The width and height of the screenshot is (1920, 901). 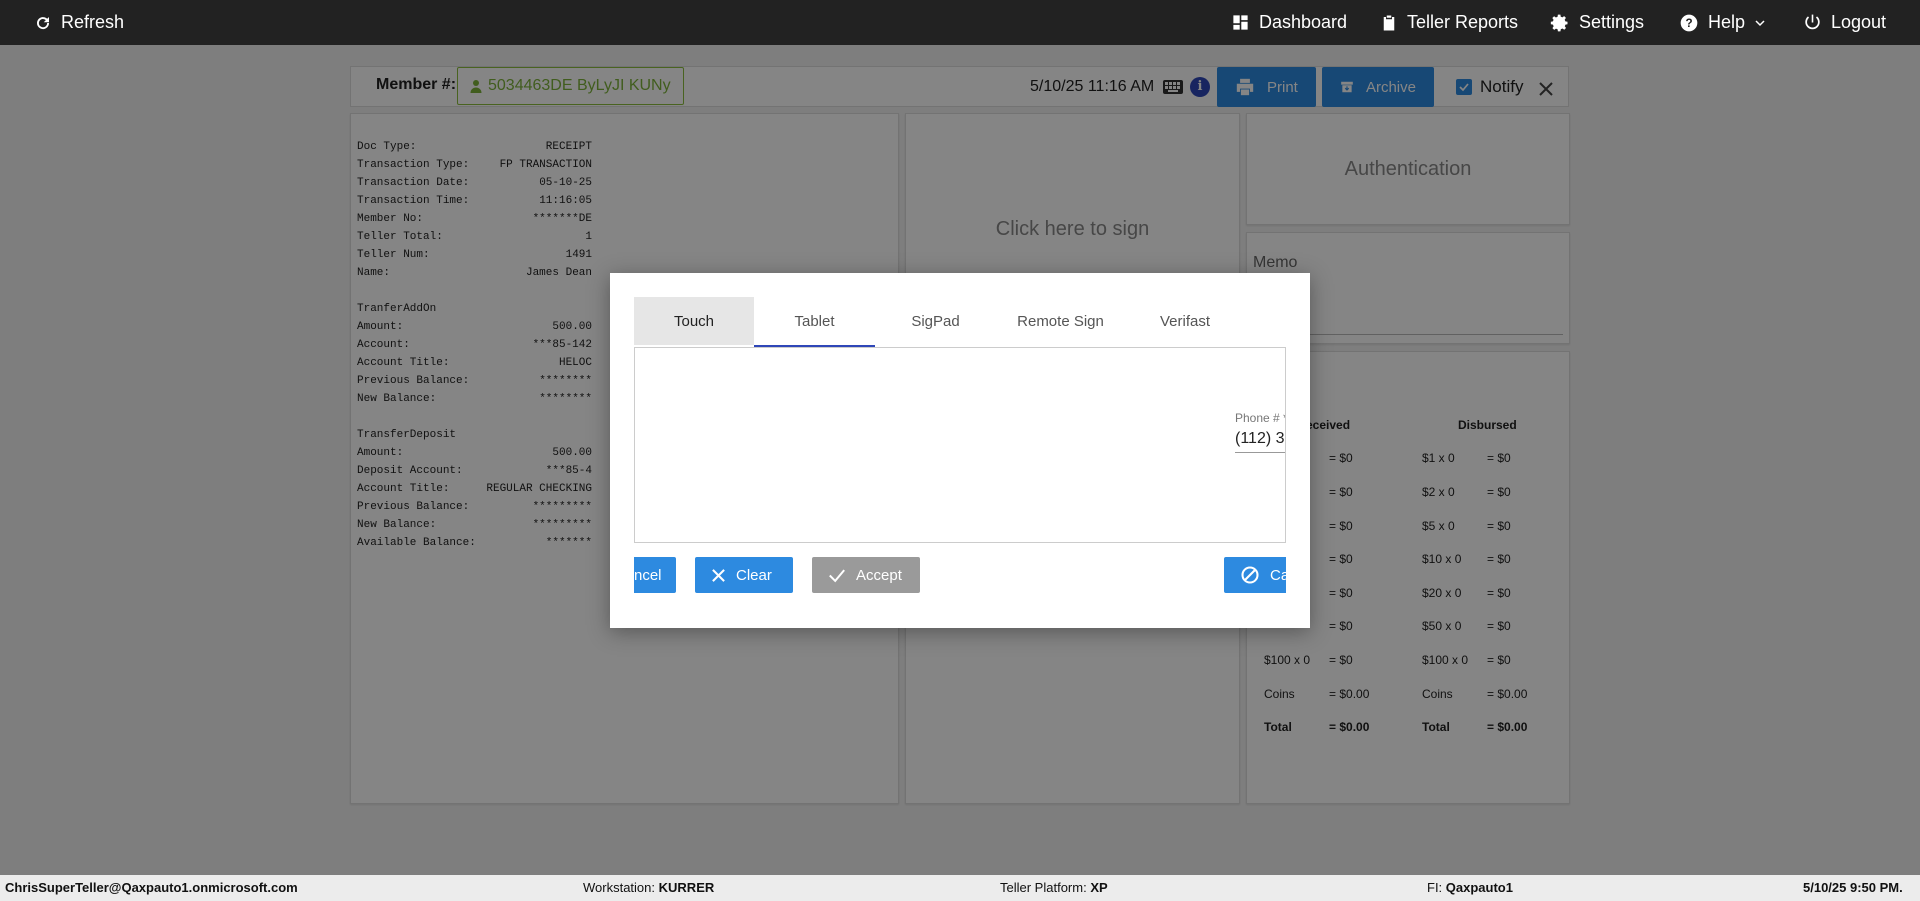 I want to click on footer-datetime: 5/10/25 9:50 PM., so click(x=1853, y=887).